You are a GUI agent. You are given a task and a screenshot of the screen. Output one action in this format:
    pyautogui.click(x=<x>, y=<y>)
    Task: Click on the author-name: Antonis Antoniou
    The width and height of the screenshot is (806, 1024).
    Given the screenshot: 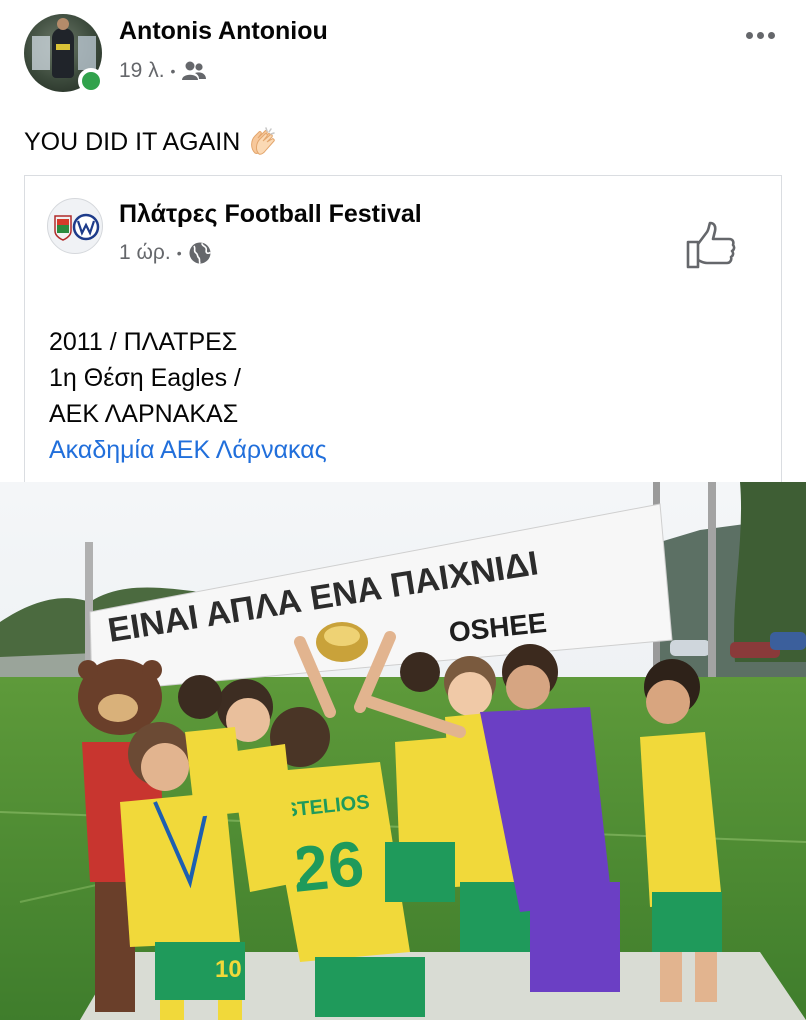 What is the action you would take?
    pyautogui.click(x=223, y=31)
    